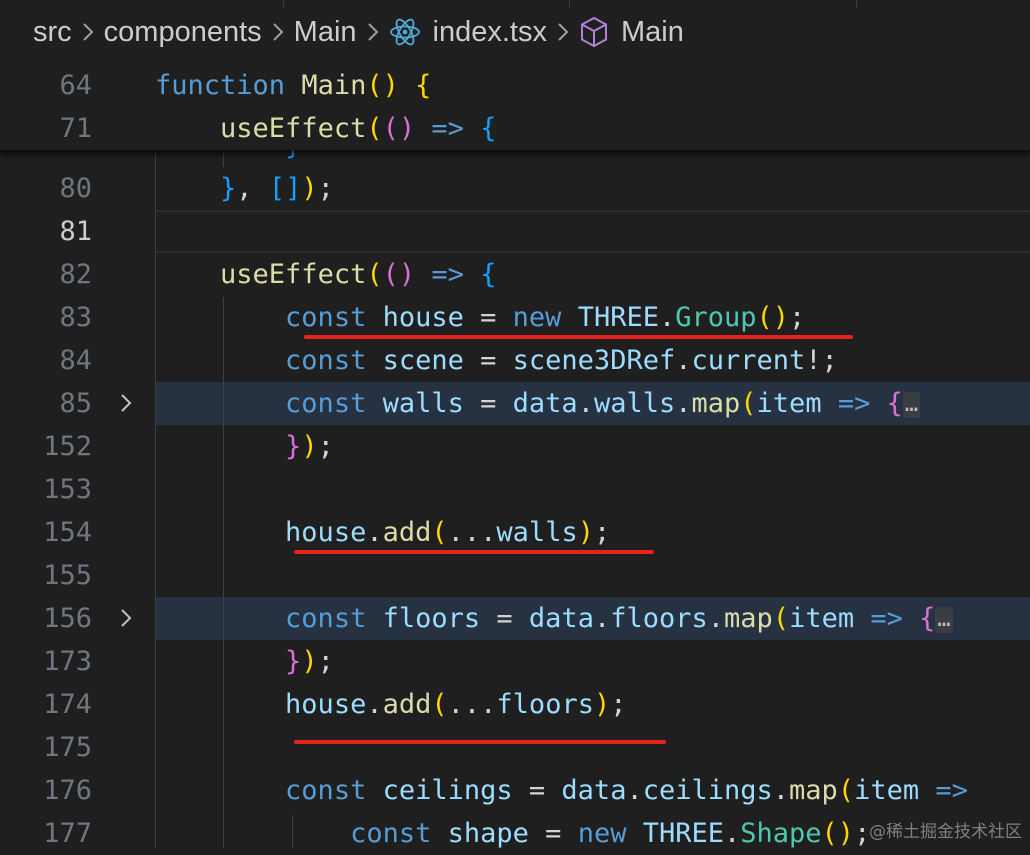 This screenshot has width=1030, height=855. Describe the element at coordinates (602, 532) in the screenshot. I see `code-token: ;` at that location.